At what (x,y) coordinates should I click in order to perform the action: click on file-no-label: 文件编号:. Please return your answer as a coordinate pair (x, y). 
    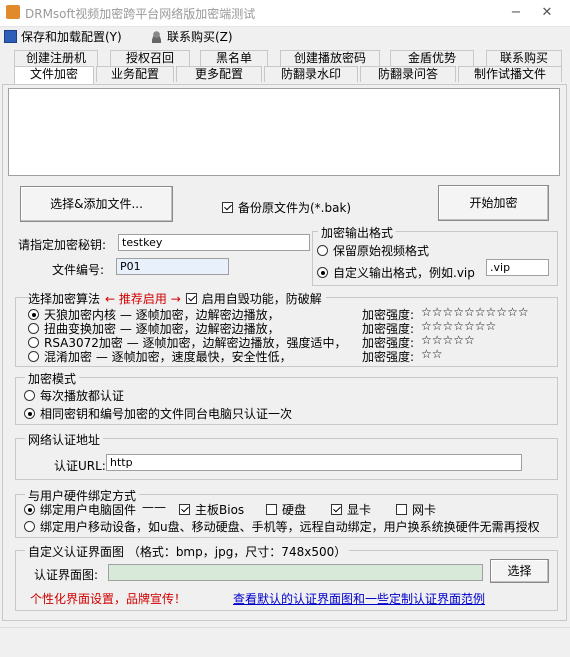
    Looking at the image, I should click on (78, 270).